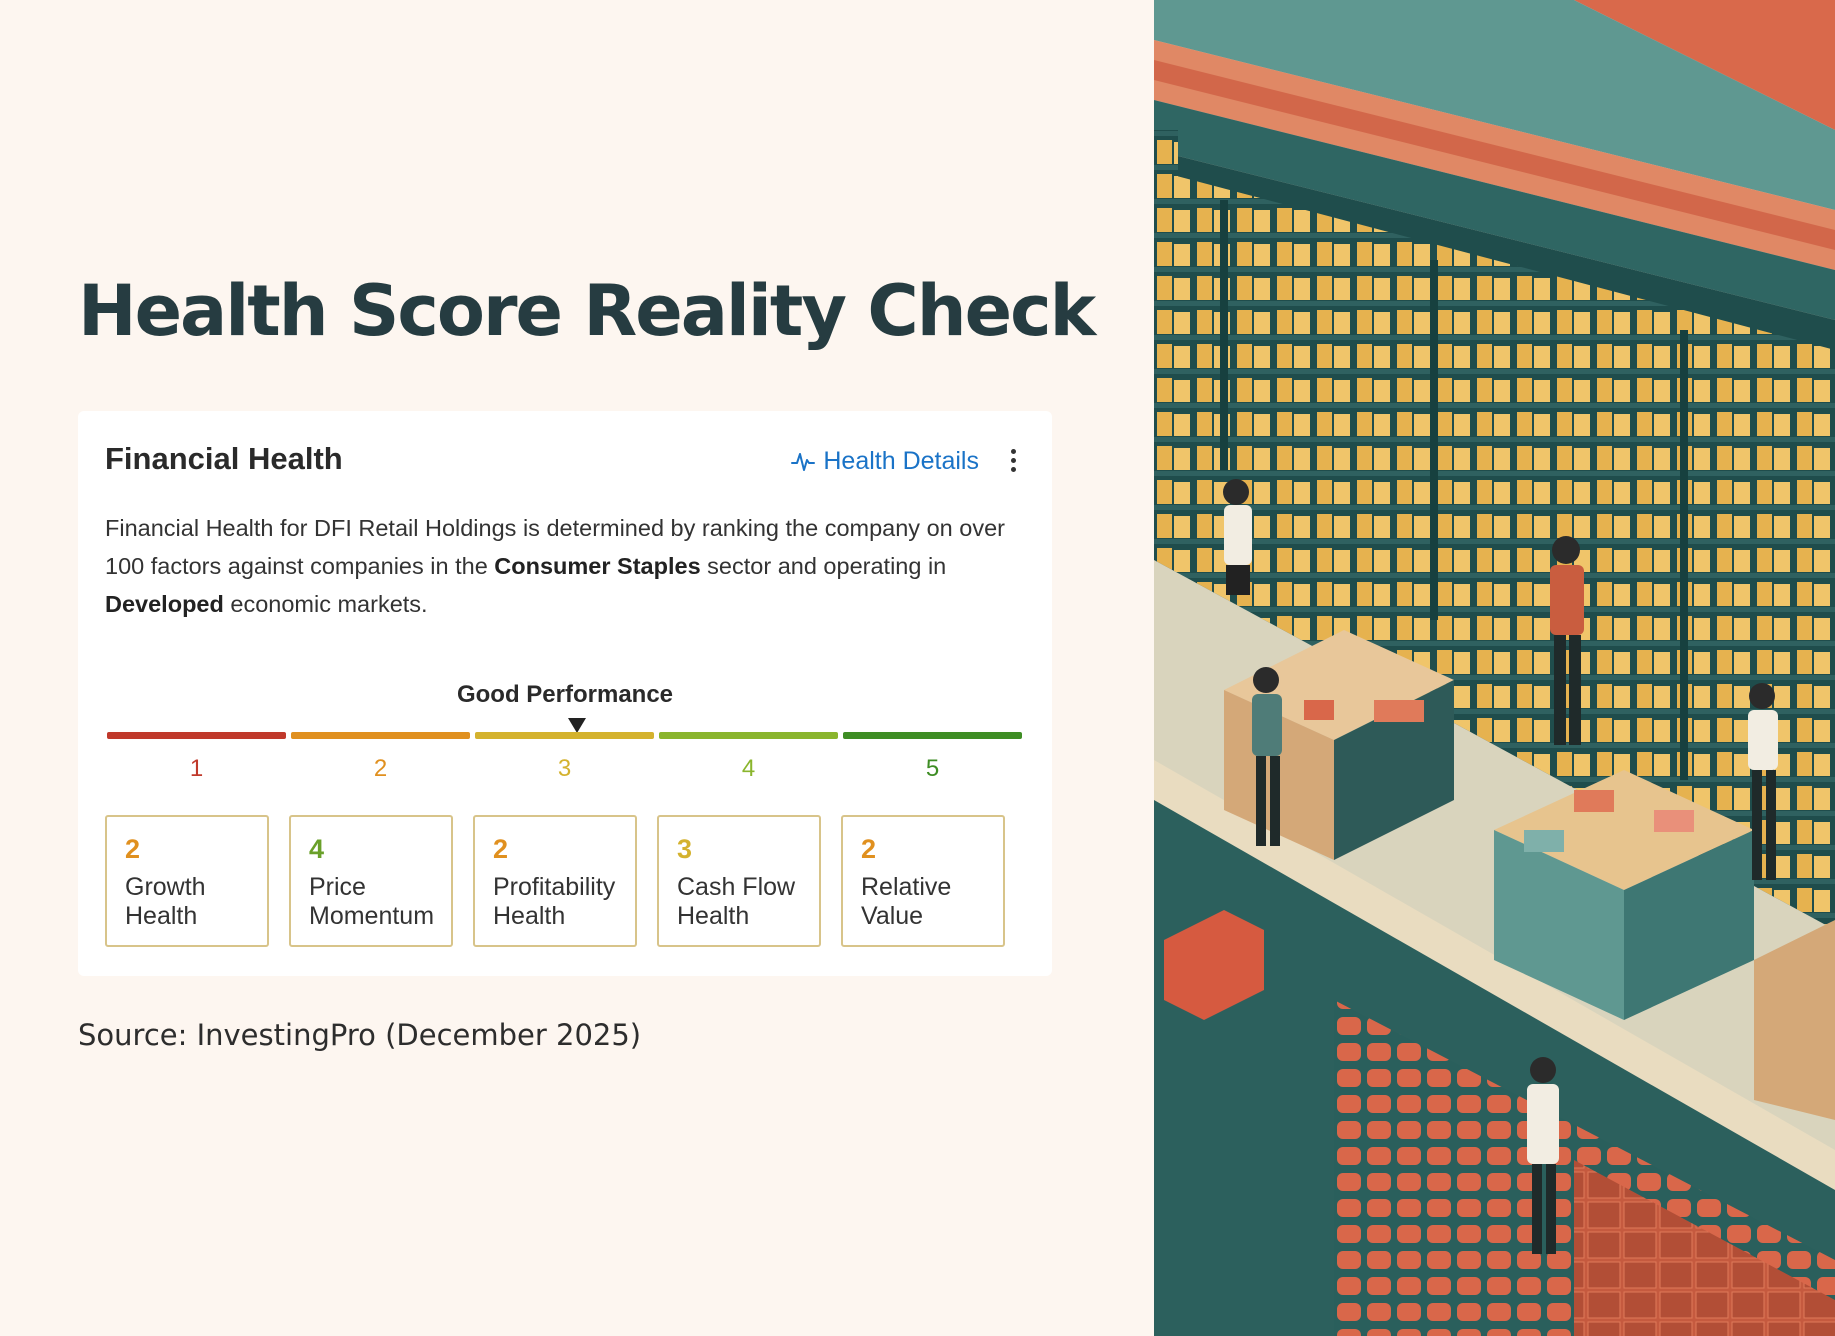  I want to click on score-box: 3 Cash Flow Health, so click(739, 881).